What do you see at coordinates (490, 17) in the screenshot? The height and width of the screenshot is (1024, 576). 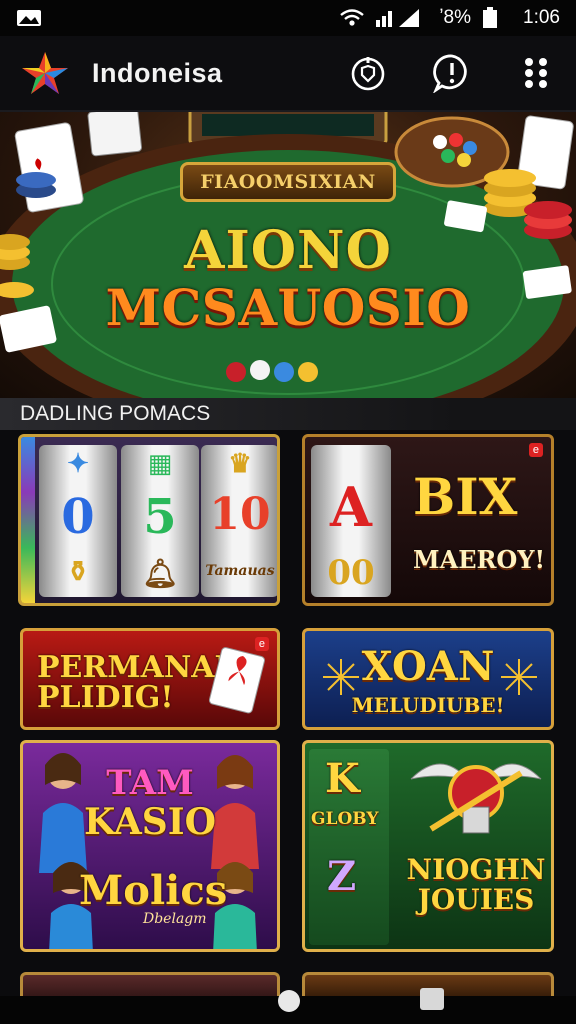 I see `battery-icon` at bounding box center [490, 17].